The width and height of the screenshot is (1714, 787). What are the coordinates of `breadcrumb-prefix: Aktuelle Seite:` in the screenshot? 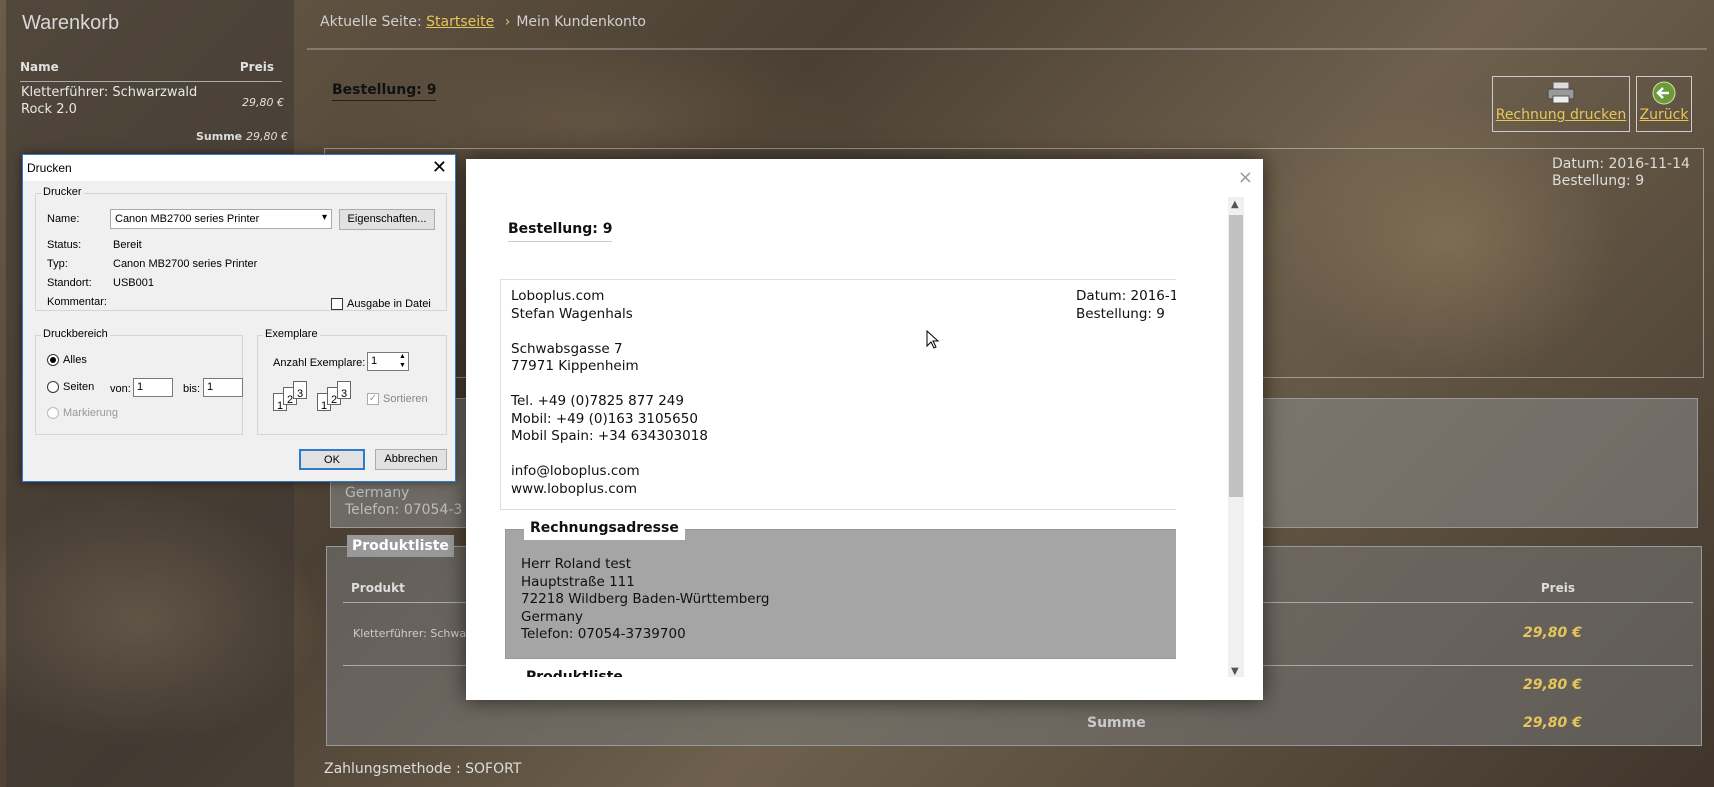 It's located at (371, 22).